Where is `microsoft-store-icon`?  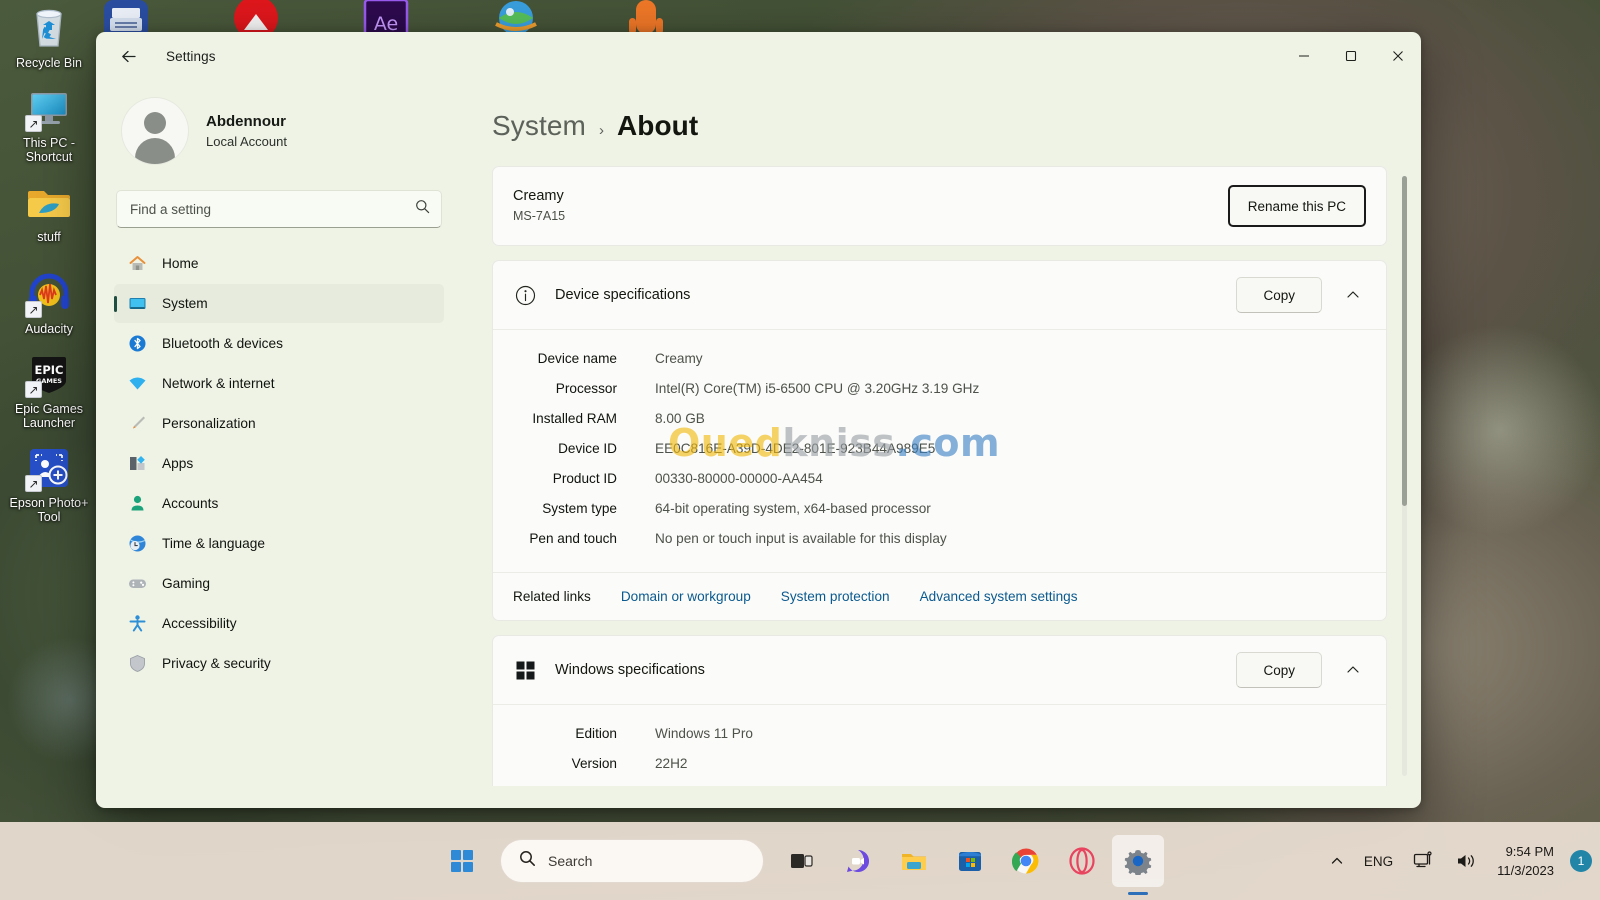 microsoft-store-icon is located at coordinates (970, 861).